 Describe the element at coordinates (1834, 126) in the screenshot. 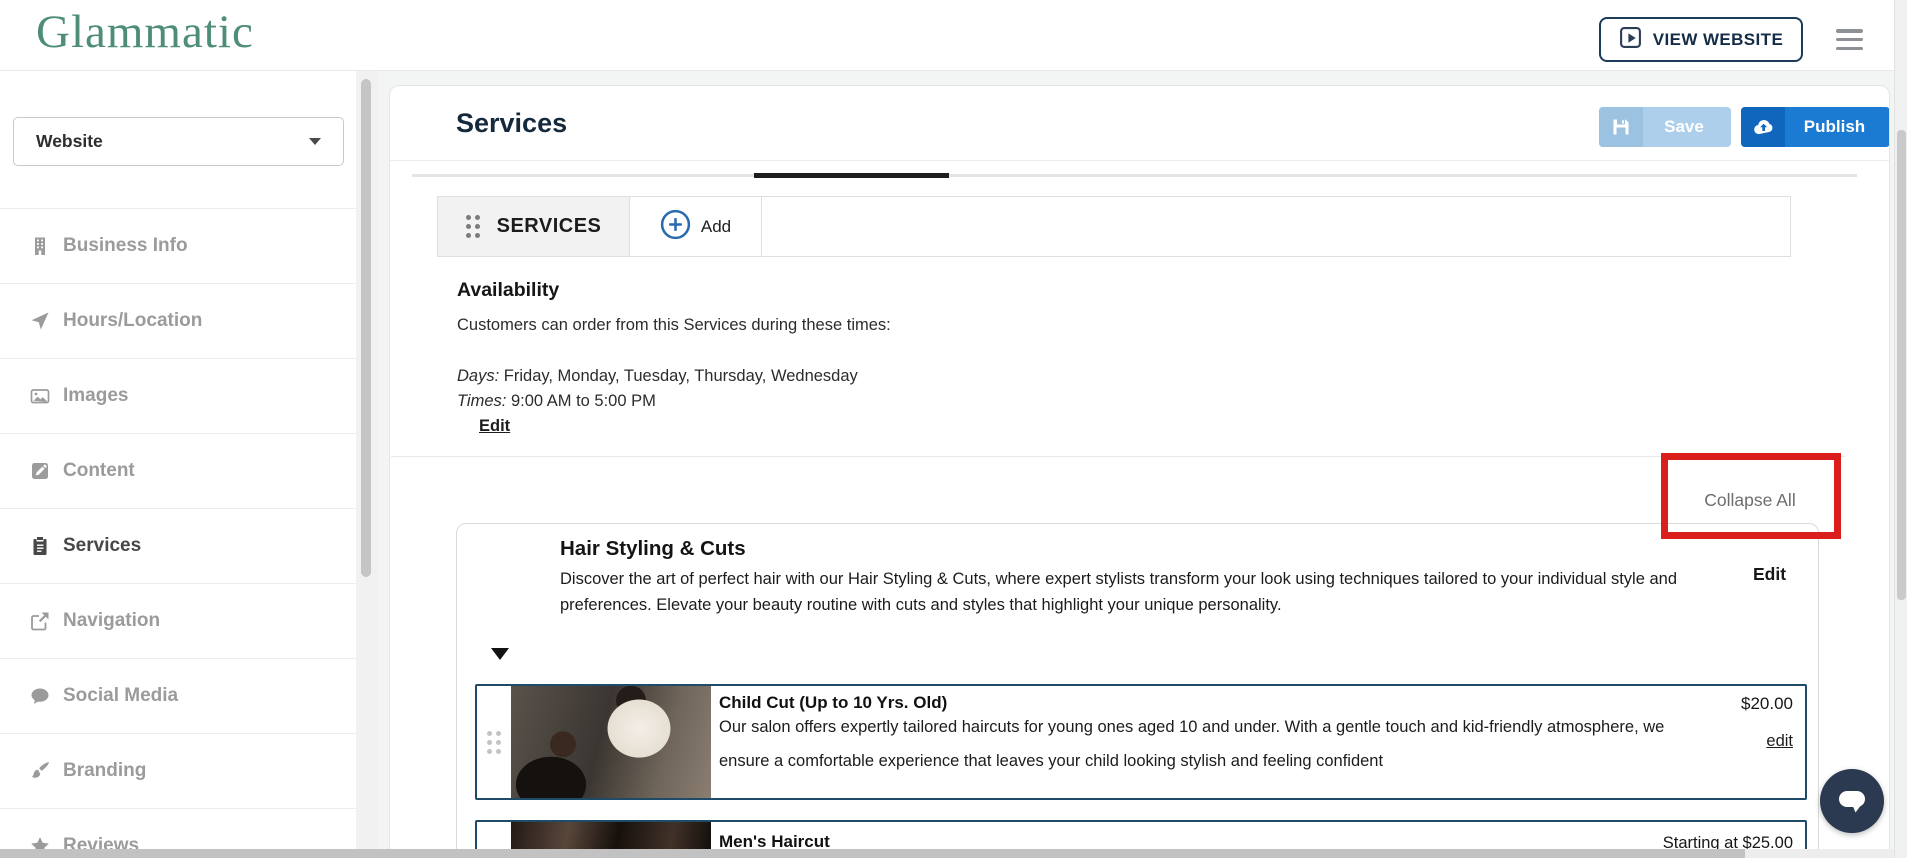

I see `publish-label: Publish` at that location.